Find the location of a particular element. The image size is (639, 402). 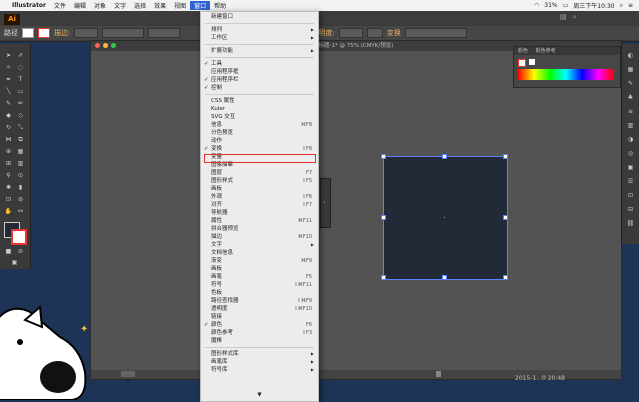

menu-item: ✓ 变换 ⇧F8 is located at coordinates (259, 149).